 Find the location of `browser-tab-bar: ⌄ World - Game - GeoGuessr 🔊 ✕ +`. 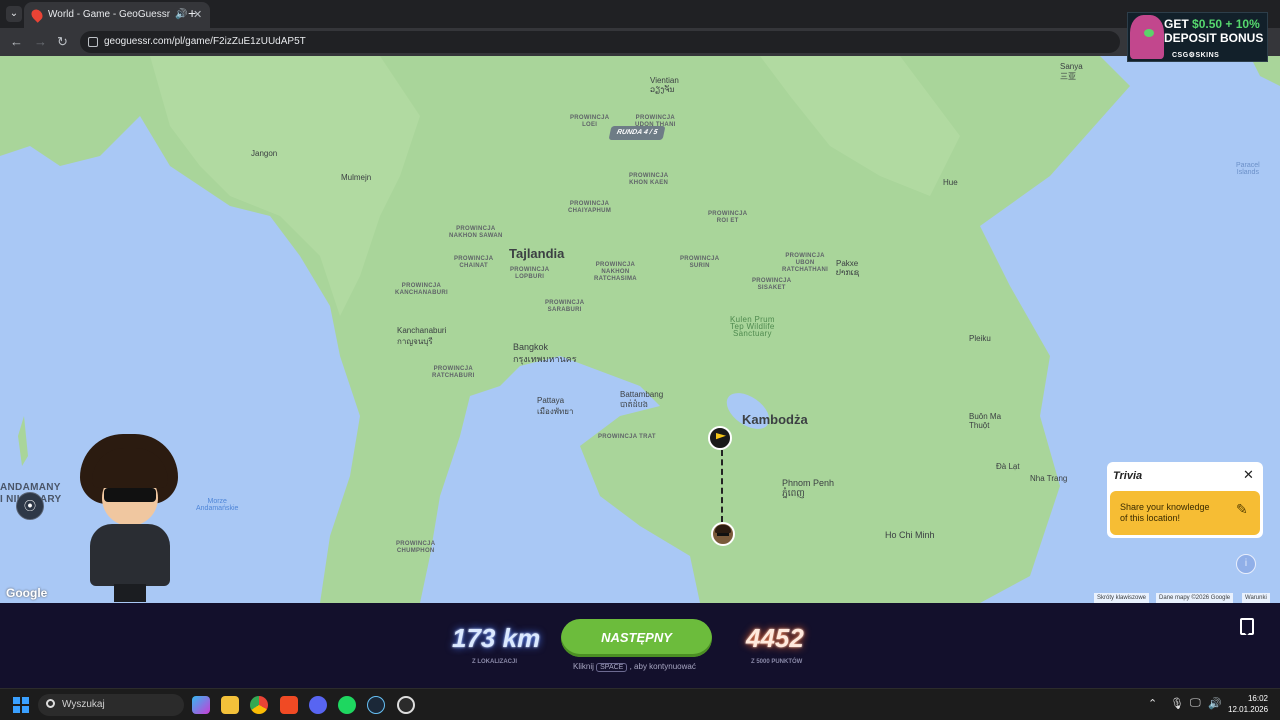

browser-tab-bar: ⌄ World - Game - GeoGuessr 🔊 ✕ + is located at coordinates (640, 14).